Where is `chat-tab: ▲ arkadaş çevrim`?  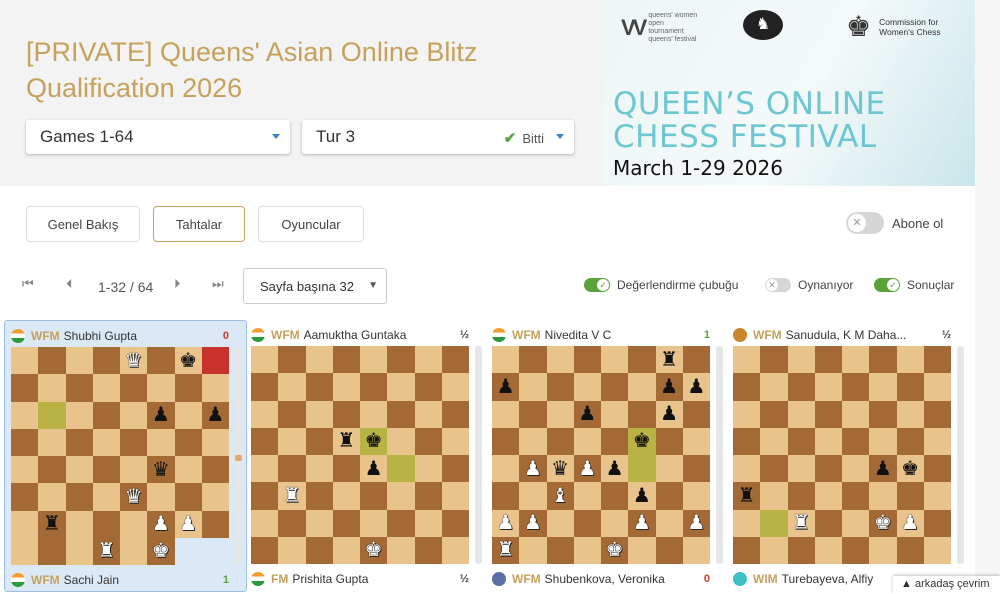 chat-tab: ▲ arkadaş çevrim is located at coordinates (946, 585).